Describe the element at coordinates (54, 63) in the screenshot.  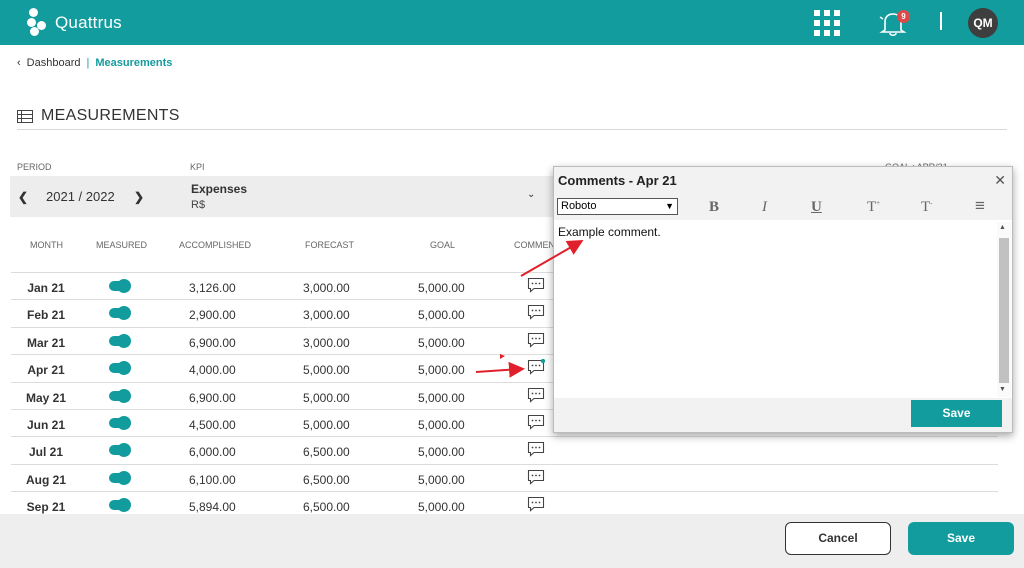
I see `breadcrumb-dashboard-link: Dashboard` at that location.